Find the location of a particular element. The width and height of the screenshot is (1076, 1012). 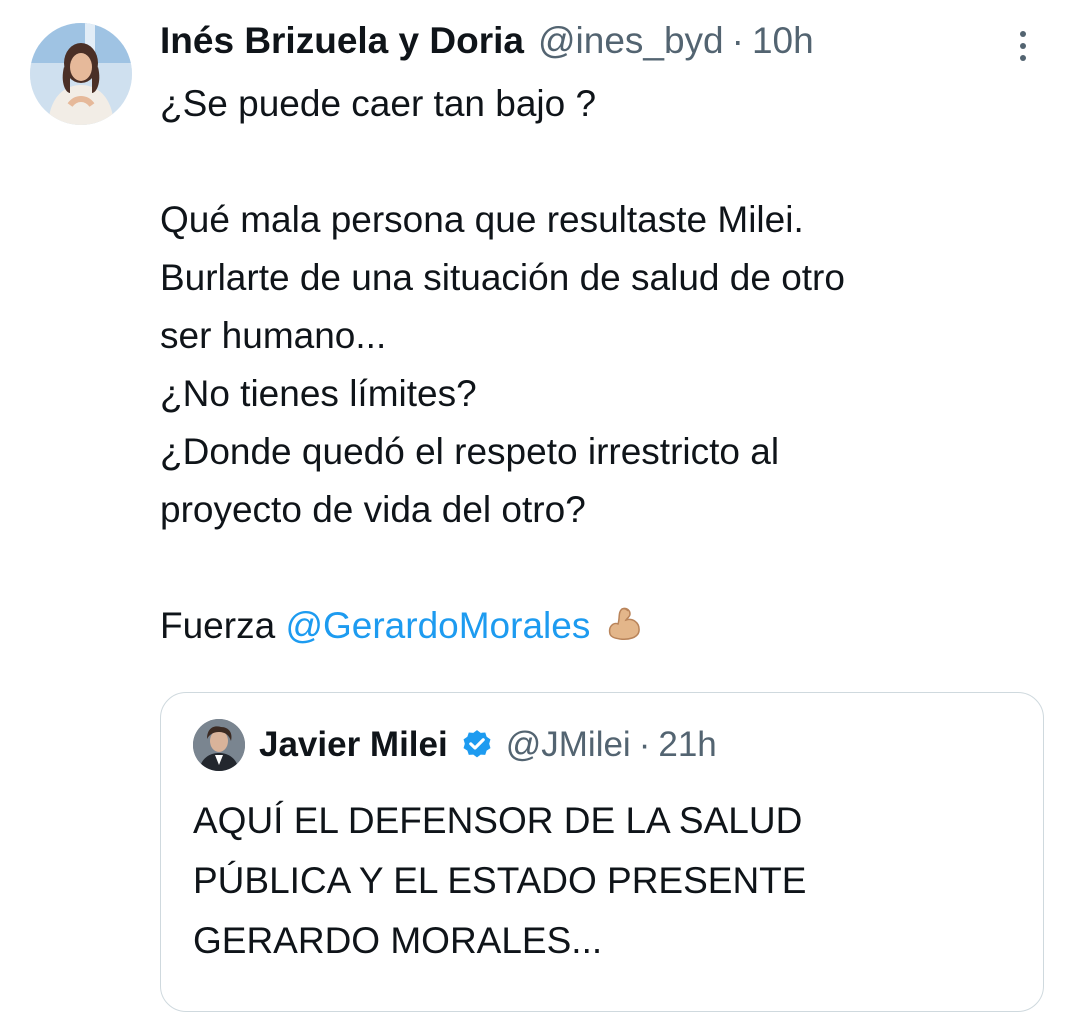

author-name: Inés Brizuela y Doria is located at coordinates (342, 41).